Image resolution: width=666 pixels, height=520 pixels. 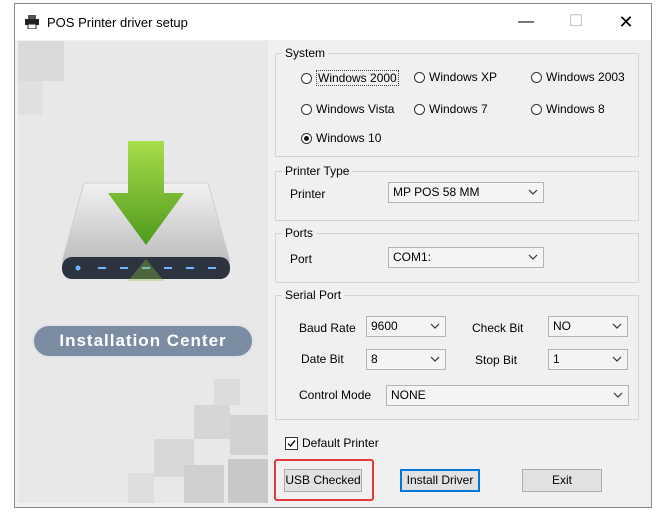 I want to click on ports-group-label: Ports, so click(x=299, y=233).